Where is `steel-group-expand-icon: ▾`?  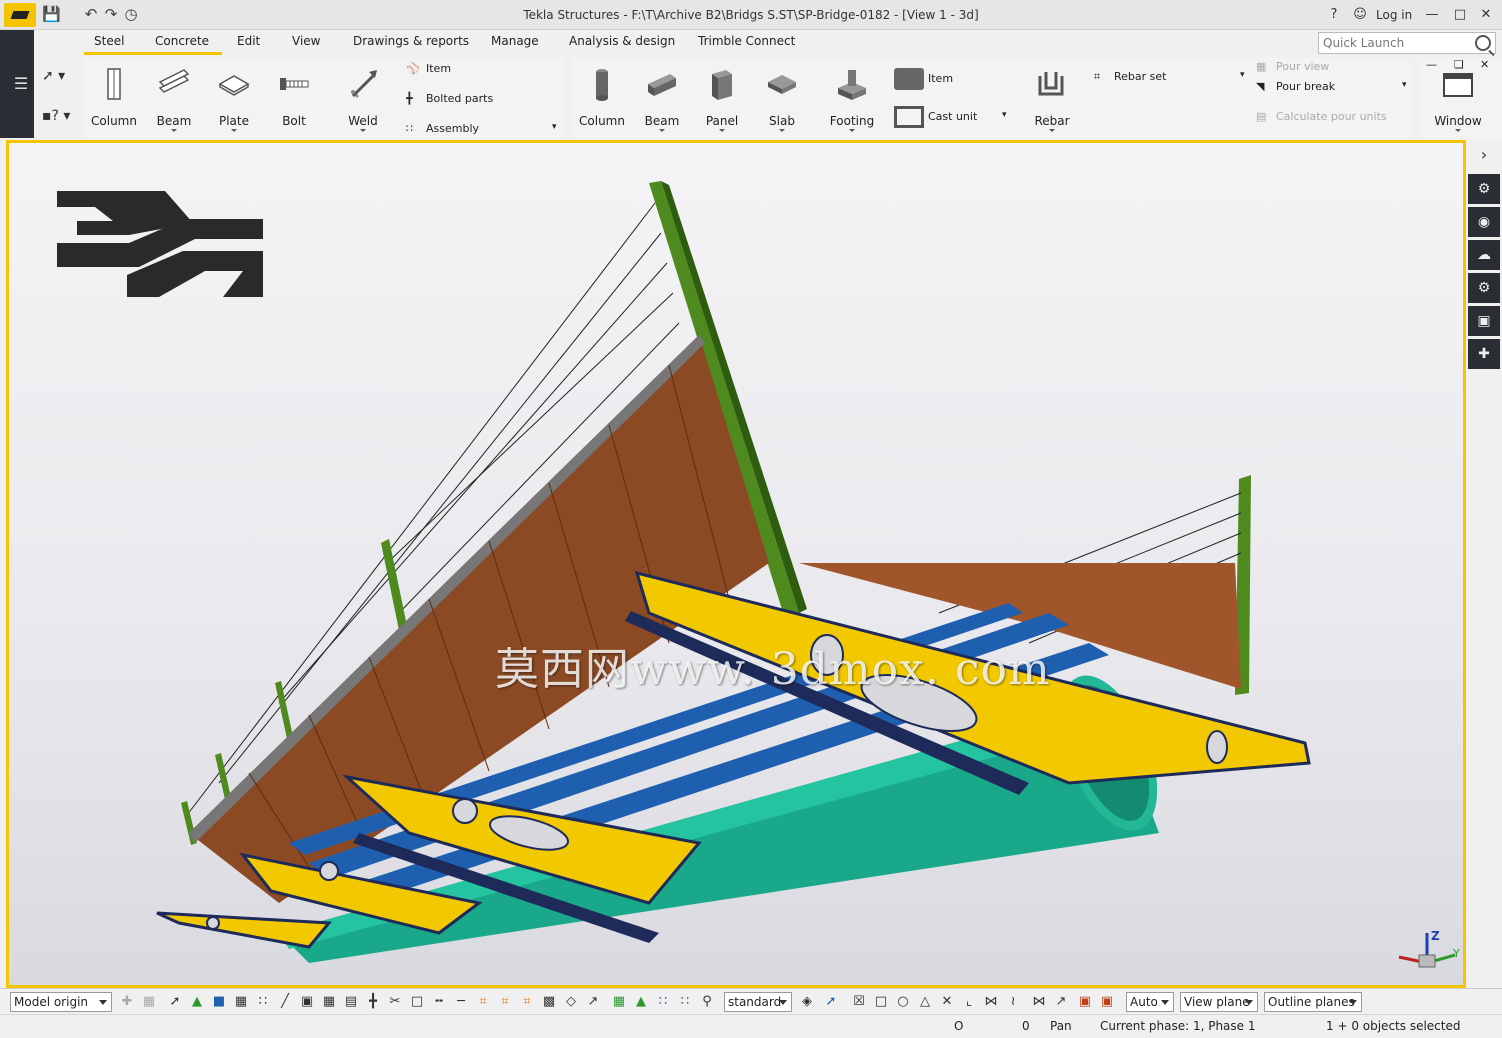 steel-group-expand-icon: ▾ is located at coordinates (554, 127).